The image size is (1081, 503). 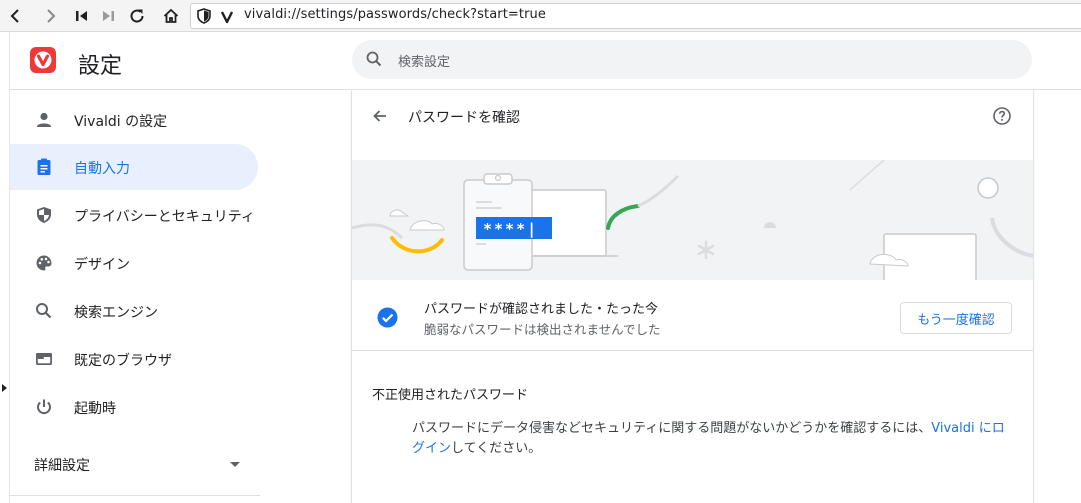 I want to click on back-arrow-icon, so click(x=380, y=116).